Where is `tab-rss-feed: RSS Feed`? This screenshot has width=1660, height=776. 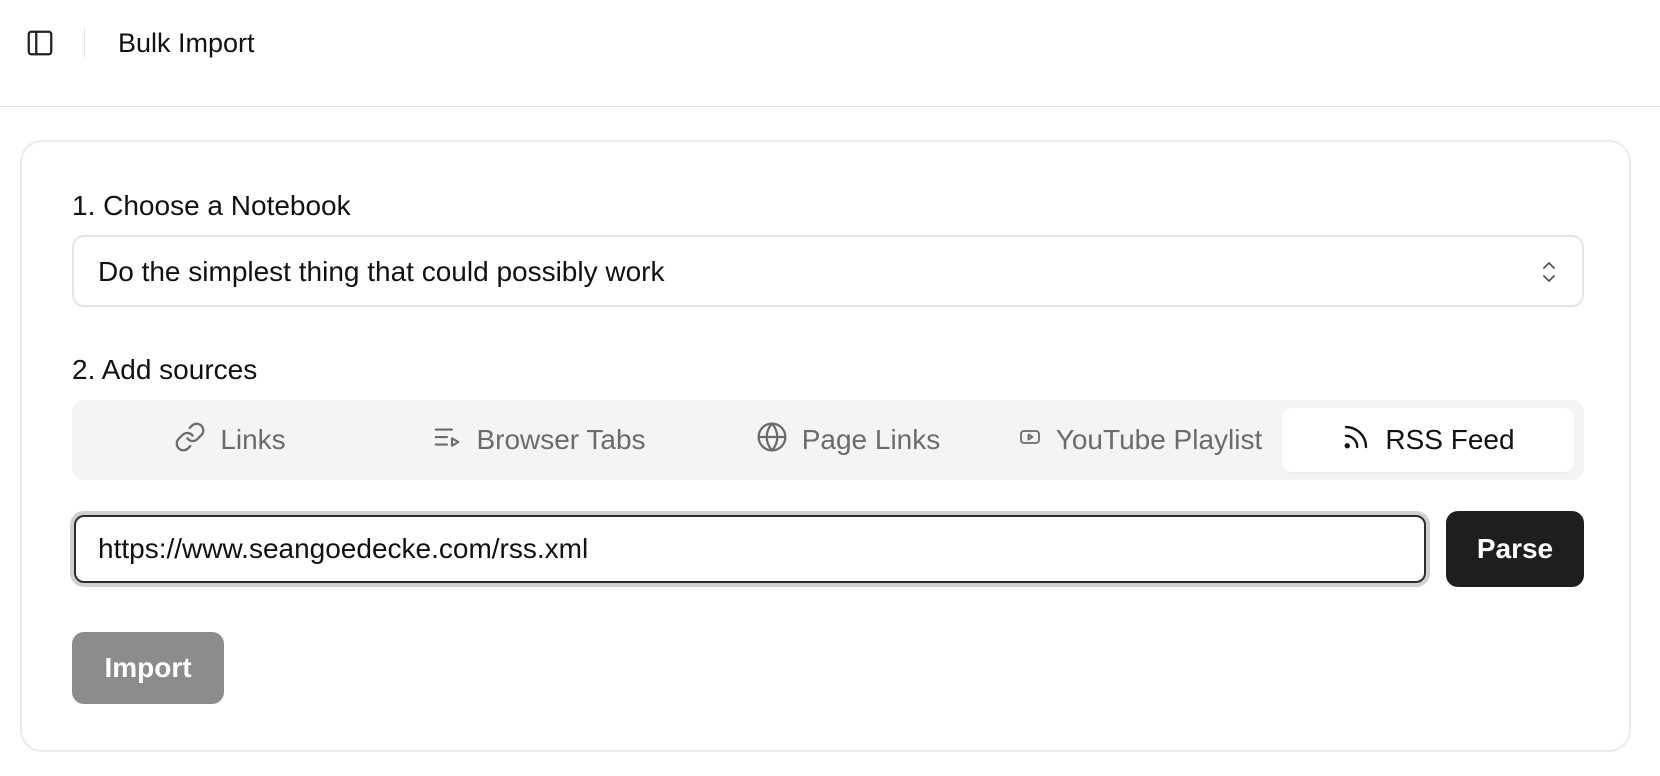 tab-rss-feed: RSS Feed is located at coordinates (1428, 440).